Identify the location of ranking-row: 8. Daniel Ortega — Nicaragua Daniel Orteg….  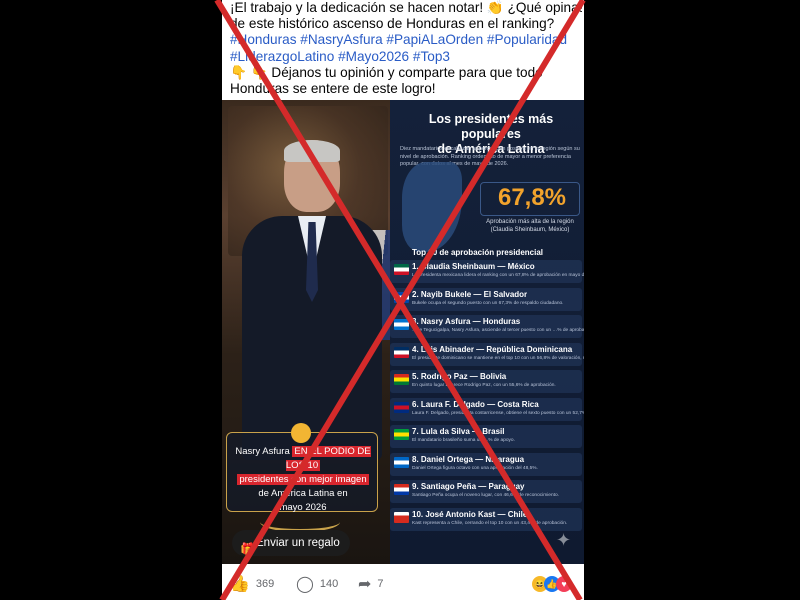
(486, 464).